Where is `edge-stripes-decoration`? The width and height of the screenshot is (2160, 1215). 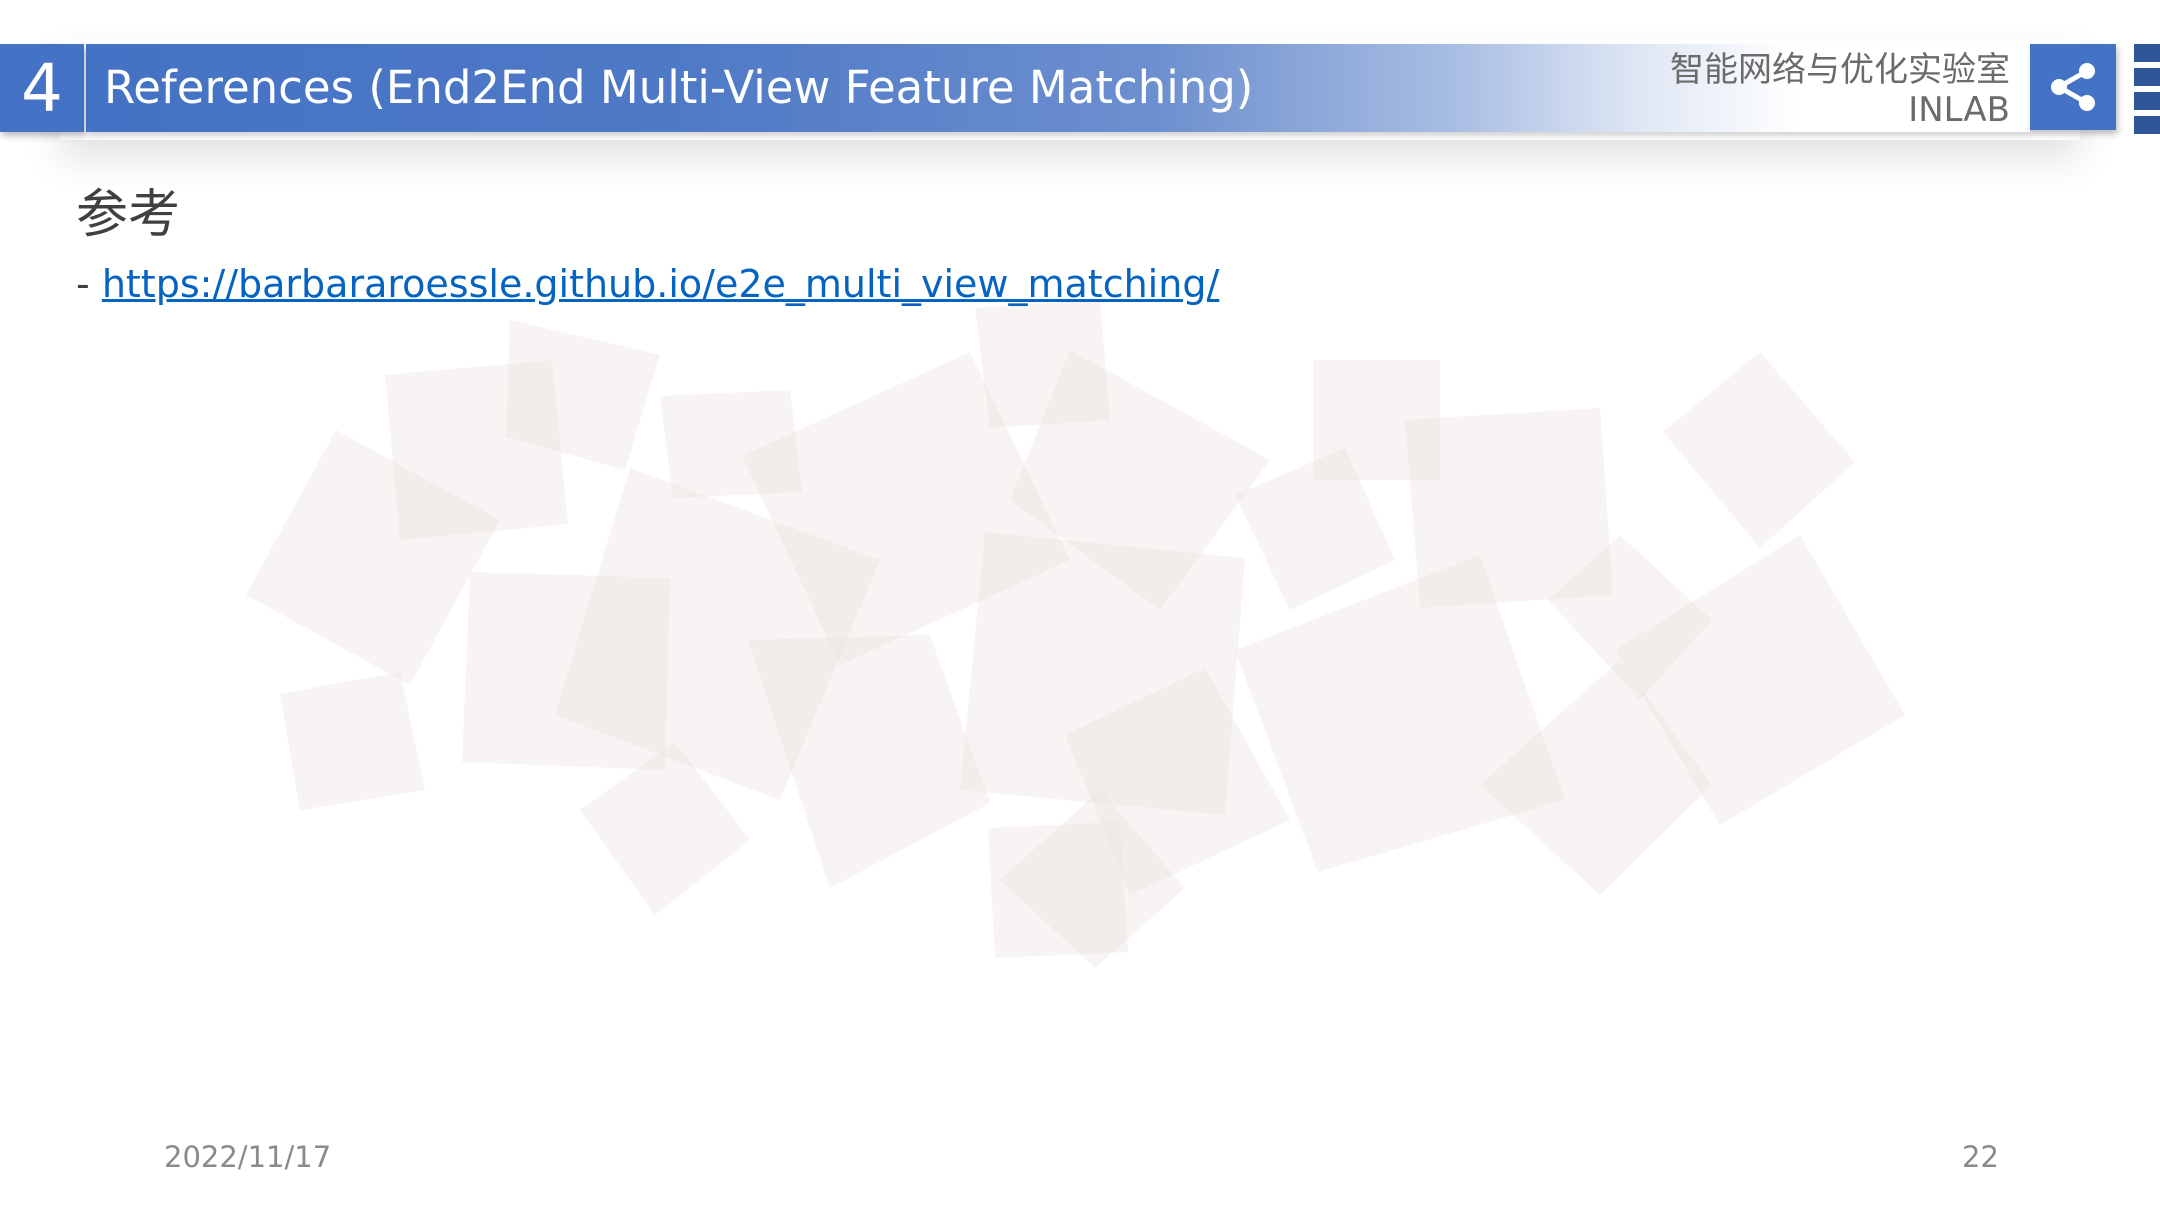 edge-stripes-decoration is located at coordinates (2147, 89).